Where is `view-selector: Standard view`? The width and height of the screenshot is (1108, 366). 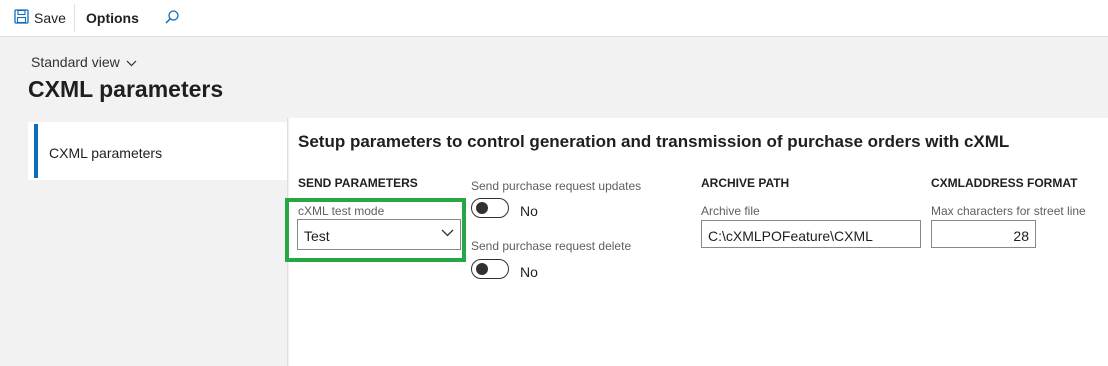 view-selector: Standard view is located at coordinates (84, 62).